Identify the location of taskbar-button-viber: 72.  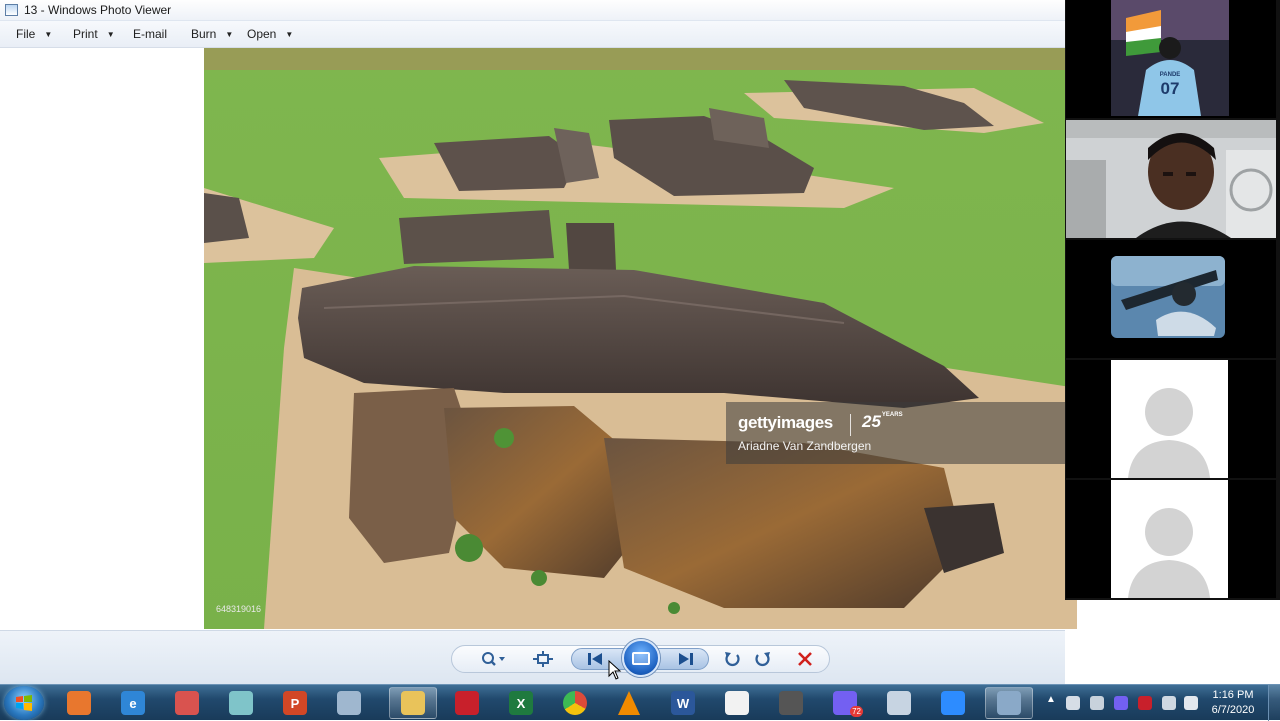
(845, 703).